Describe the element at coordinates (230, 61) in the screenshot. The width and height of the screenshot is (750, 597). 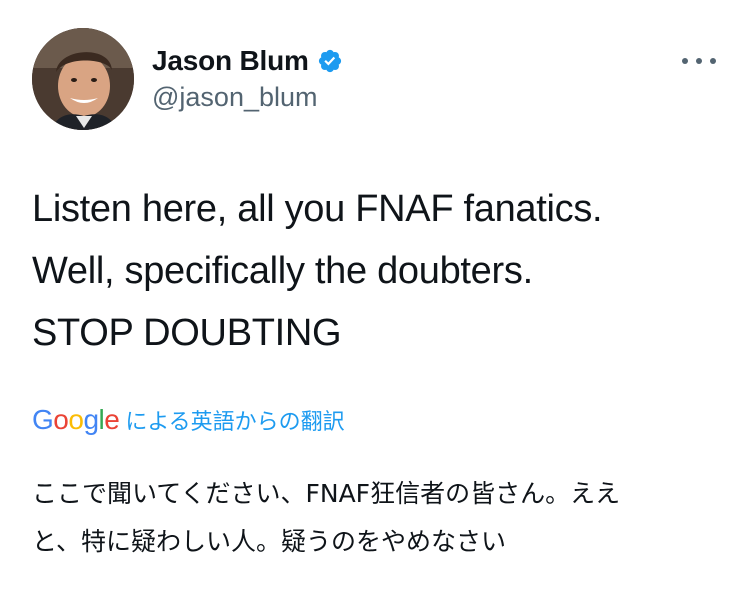
I see `display-name: Jason Blum` at that location.